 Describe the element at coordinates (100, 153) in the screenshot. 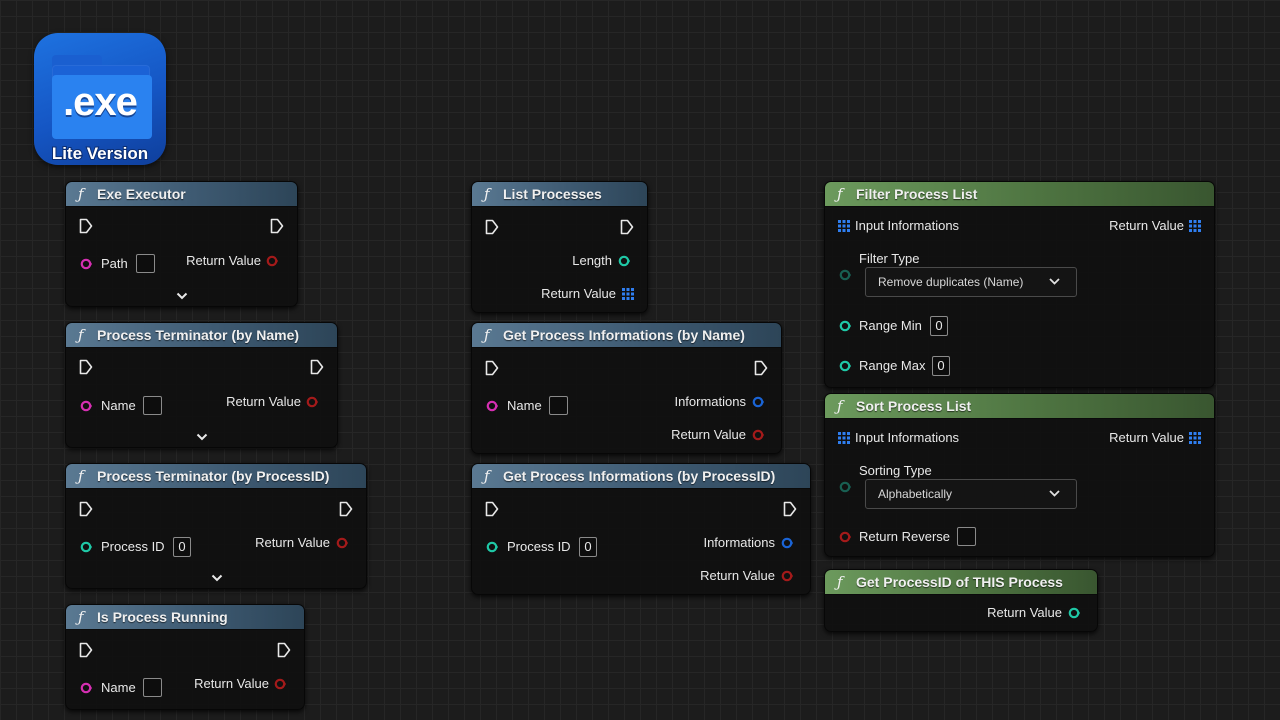

I see `lite-version-text: Lite Version` at that location.